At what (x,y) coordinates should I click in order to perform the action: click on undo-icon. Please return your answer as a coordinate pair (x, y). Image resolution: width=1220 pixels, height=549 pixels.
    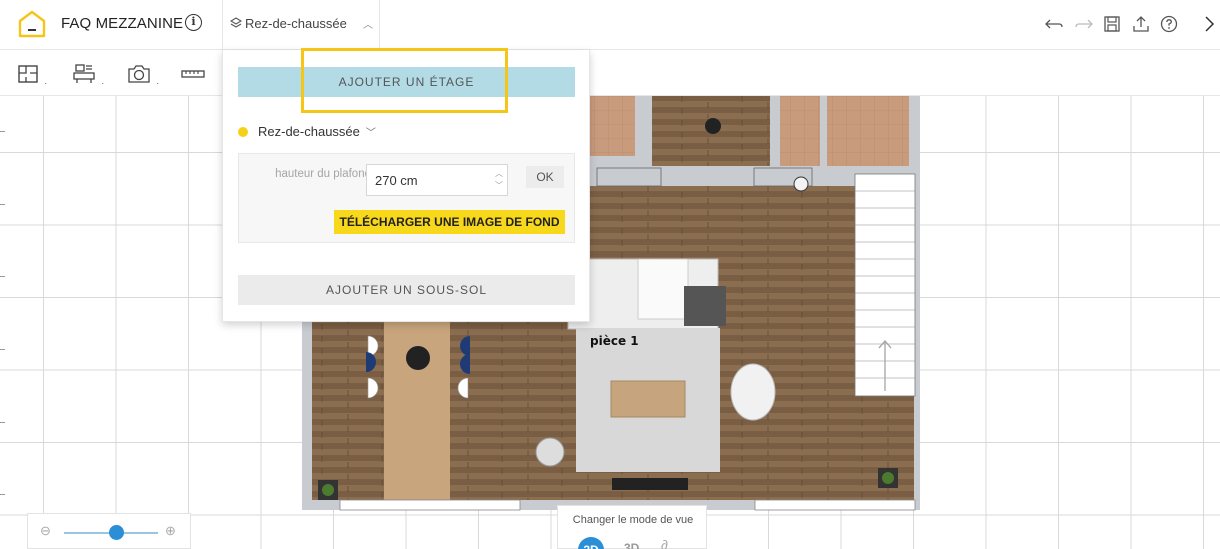
    Looking at the image, I should click on (1054, 24).